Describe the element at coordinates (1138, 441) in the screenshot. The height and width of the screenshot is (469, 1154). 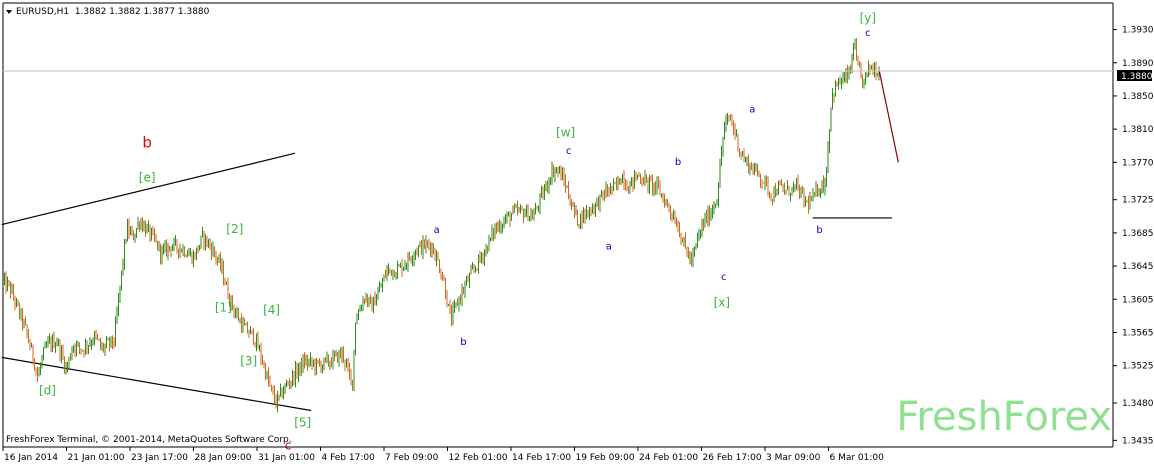
I see `y-tick-label: 1.3435` at that location.